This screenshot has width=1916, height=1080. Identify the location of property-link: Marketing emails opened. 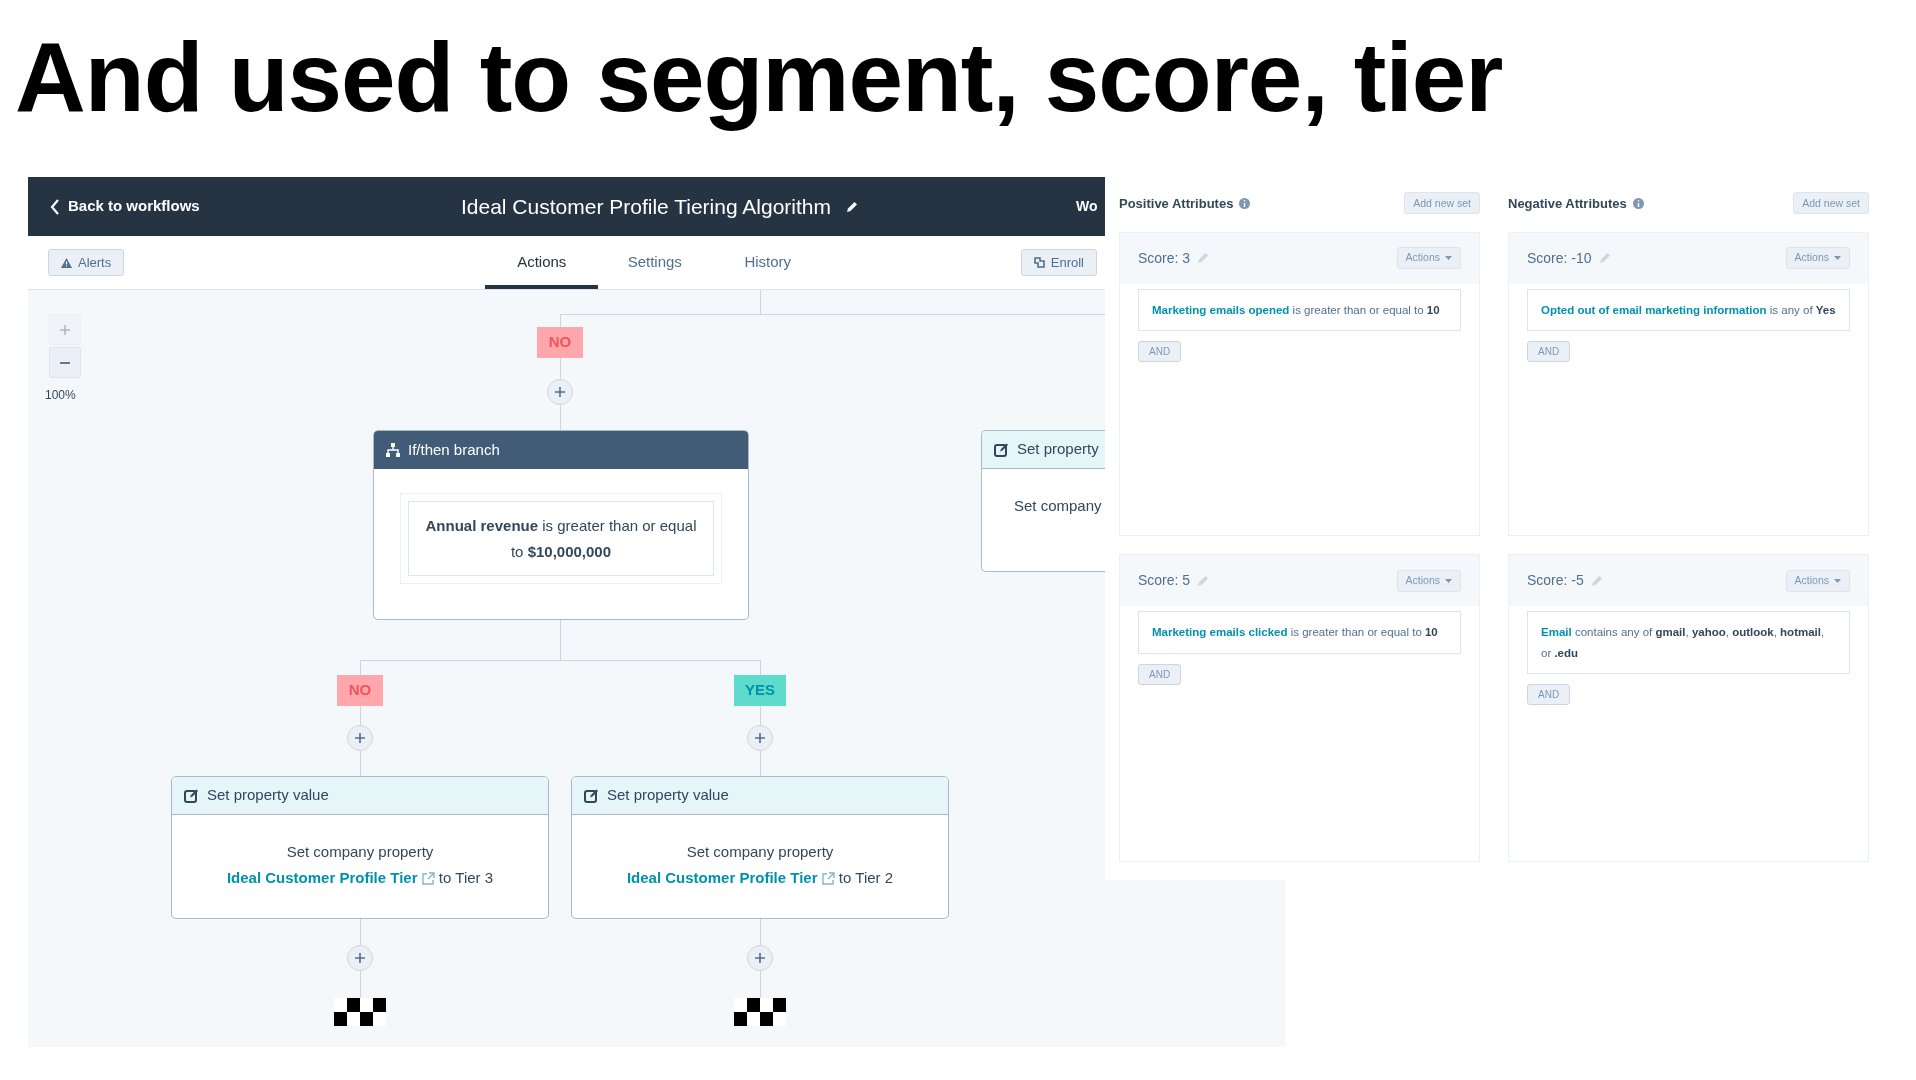
(1221, 309).